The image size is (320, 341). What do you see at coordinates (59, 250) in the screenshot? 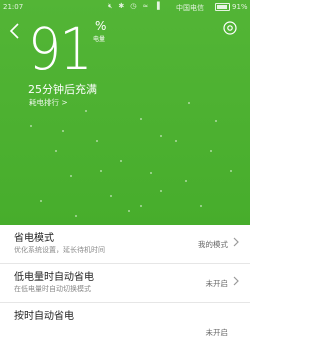
I see `setting-desc: 优化系统设置，延长待机时间` at bounding box center [59, 250].